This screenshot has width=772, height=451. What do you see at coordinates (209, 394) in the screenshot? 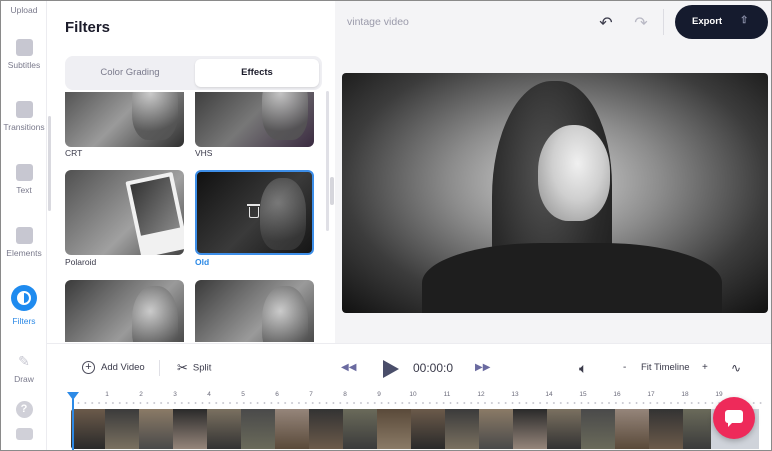
I see `ruler-tick-label: 4` at bounding box center [209, 394].